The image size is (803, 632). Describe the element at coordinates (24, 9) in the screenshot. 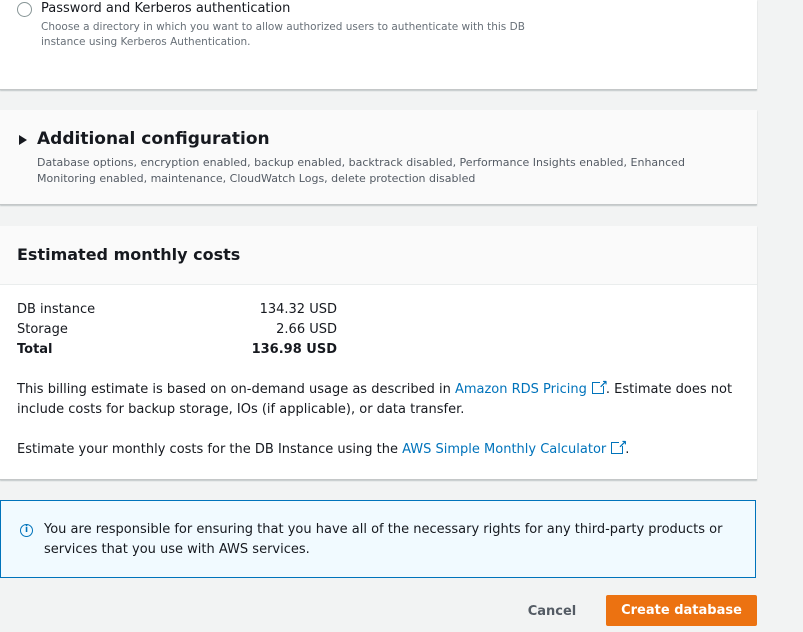

I see `kerberos-radio` at that location.